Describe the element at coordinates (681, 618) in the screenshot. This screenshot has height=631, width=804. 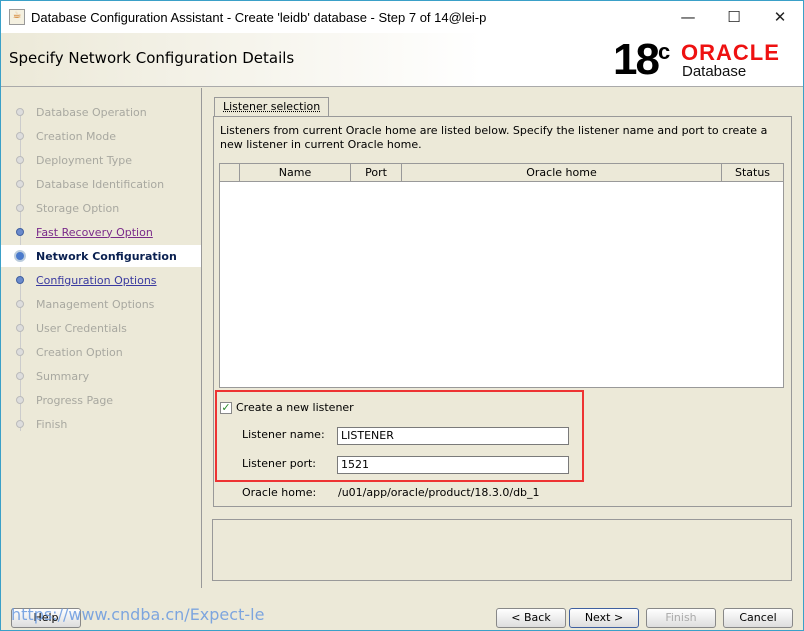
I see `finish-button: Finish` at that location.